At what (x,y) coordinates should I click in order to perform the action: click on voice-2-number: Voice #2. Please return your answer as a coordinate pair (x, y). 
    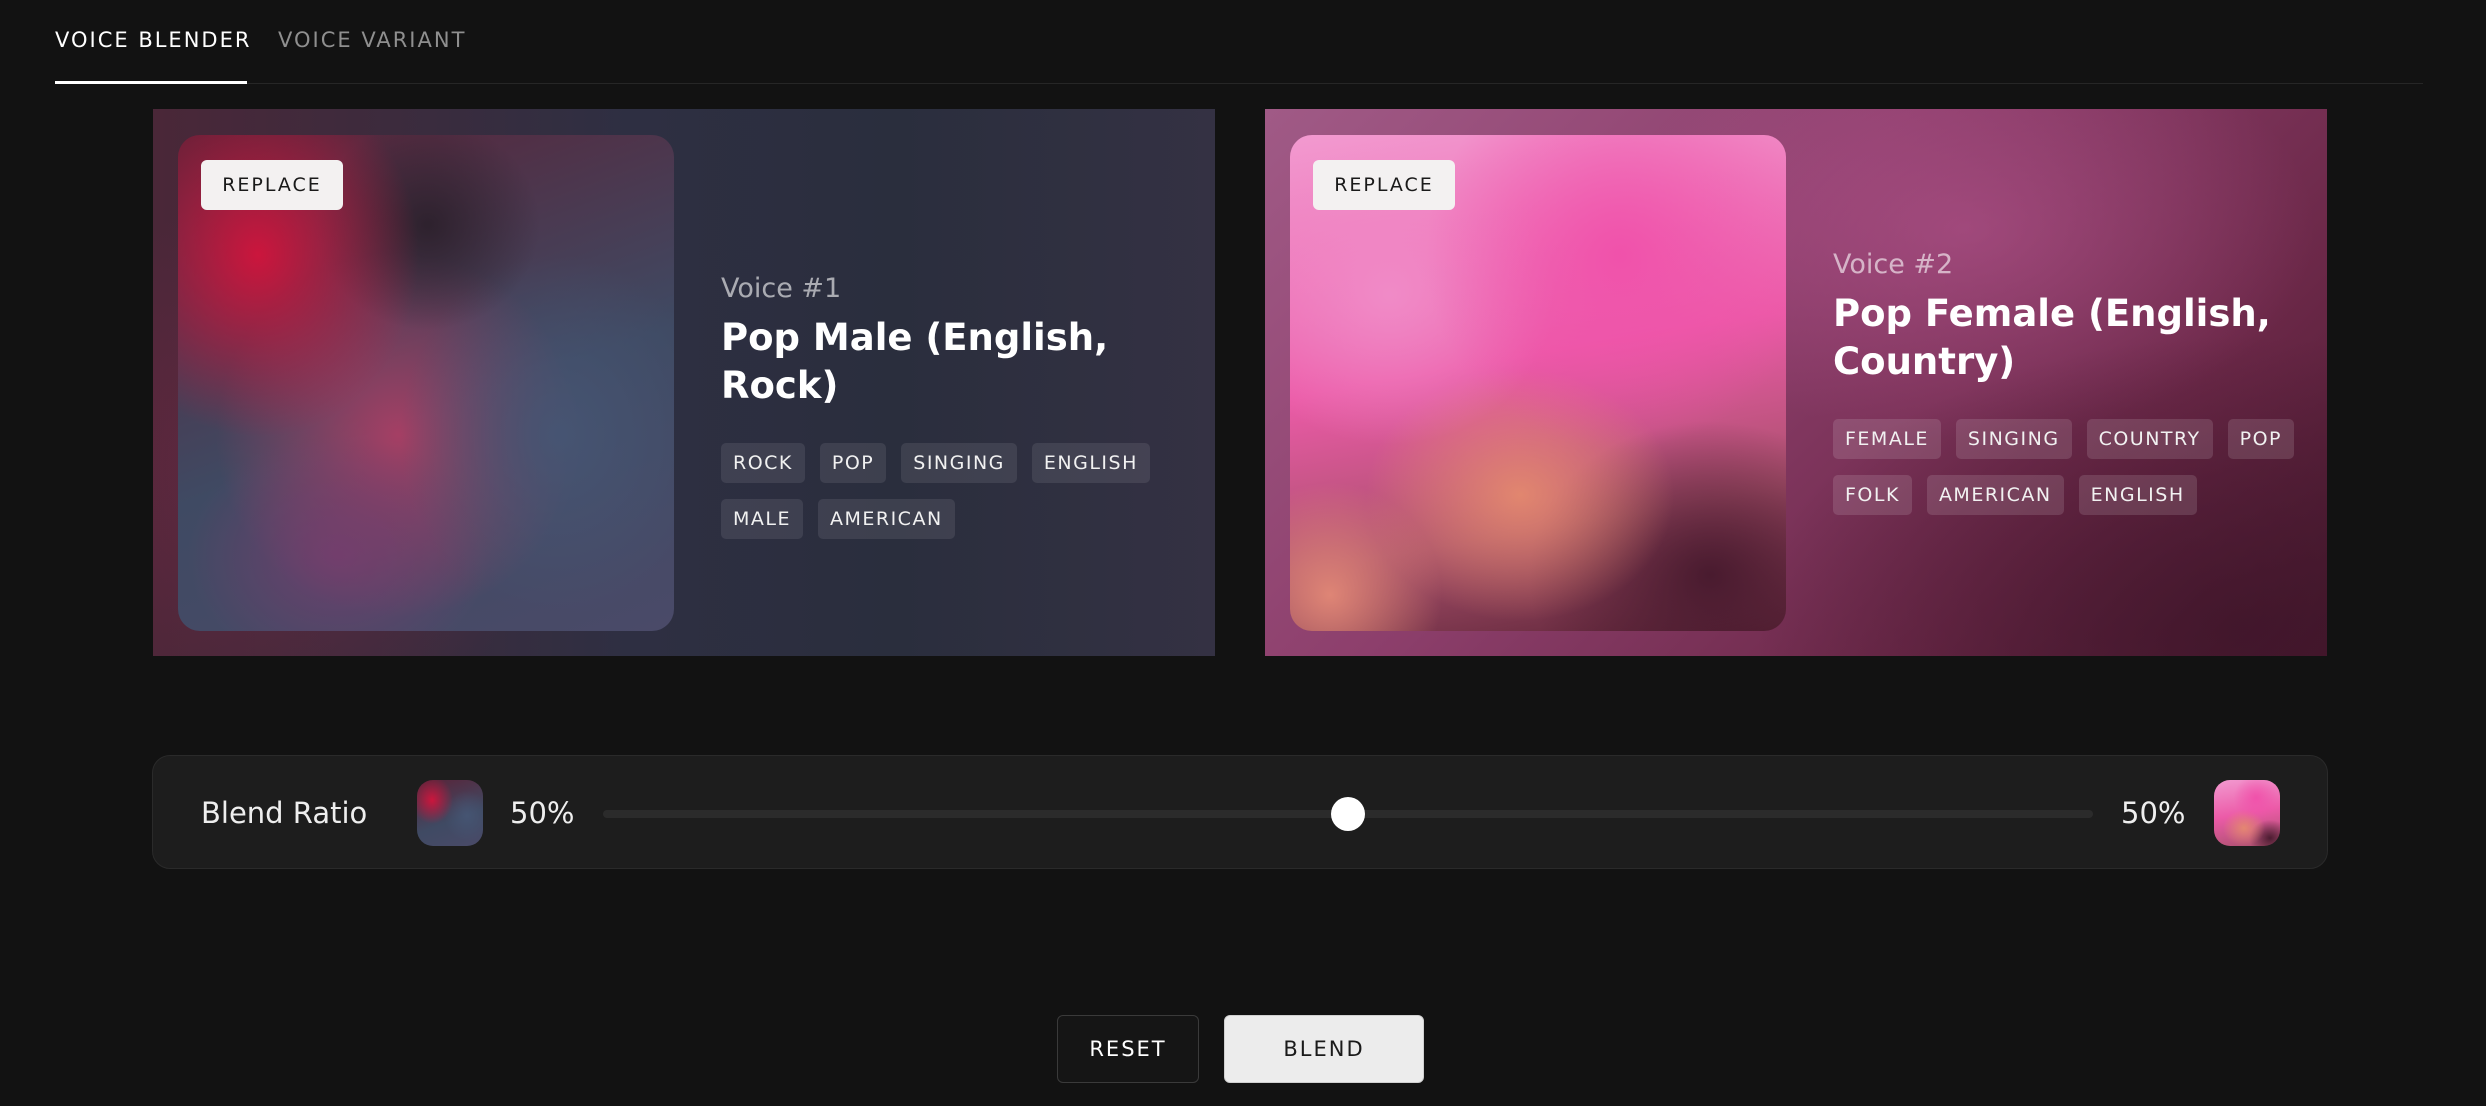
    Looking at the image, I should click on (1893, 264).